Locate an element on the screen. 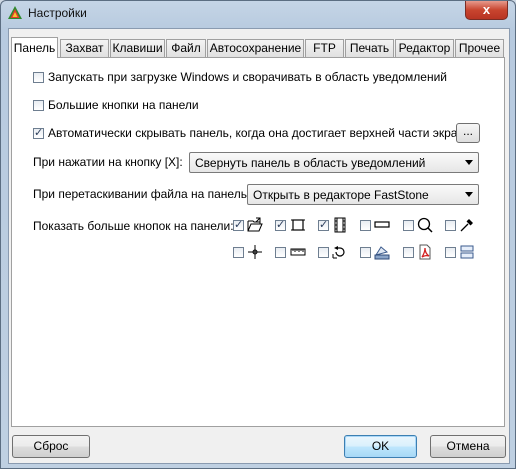 The width and height of the screenshot is (516, 469). faststone-app-icon is located at coordinates (15, 12).